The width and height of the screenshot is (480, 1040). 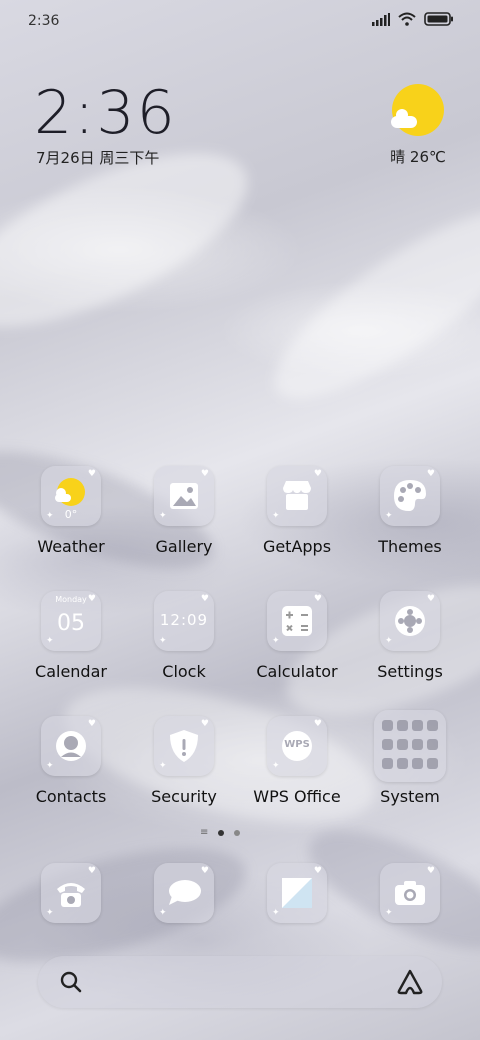 What do you see at coordinates (410, 746) in the screenshot?
I see `system-folder-icon` at bounding box center [410, 746].